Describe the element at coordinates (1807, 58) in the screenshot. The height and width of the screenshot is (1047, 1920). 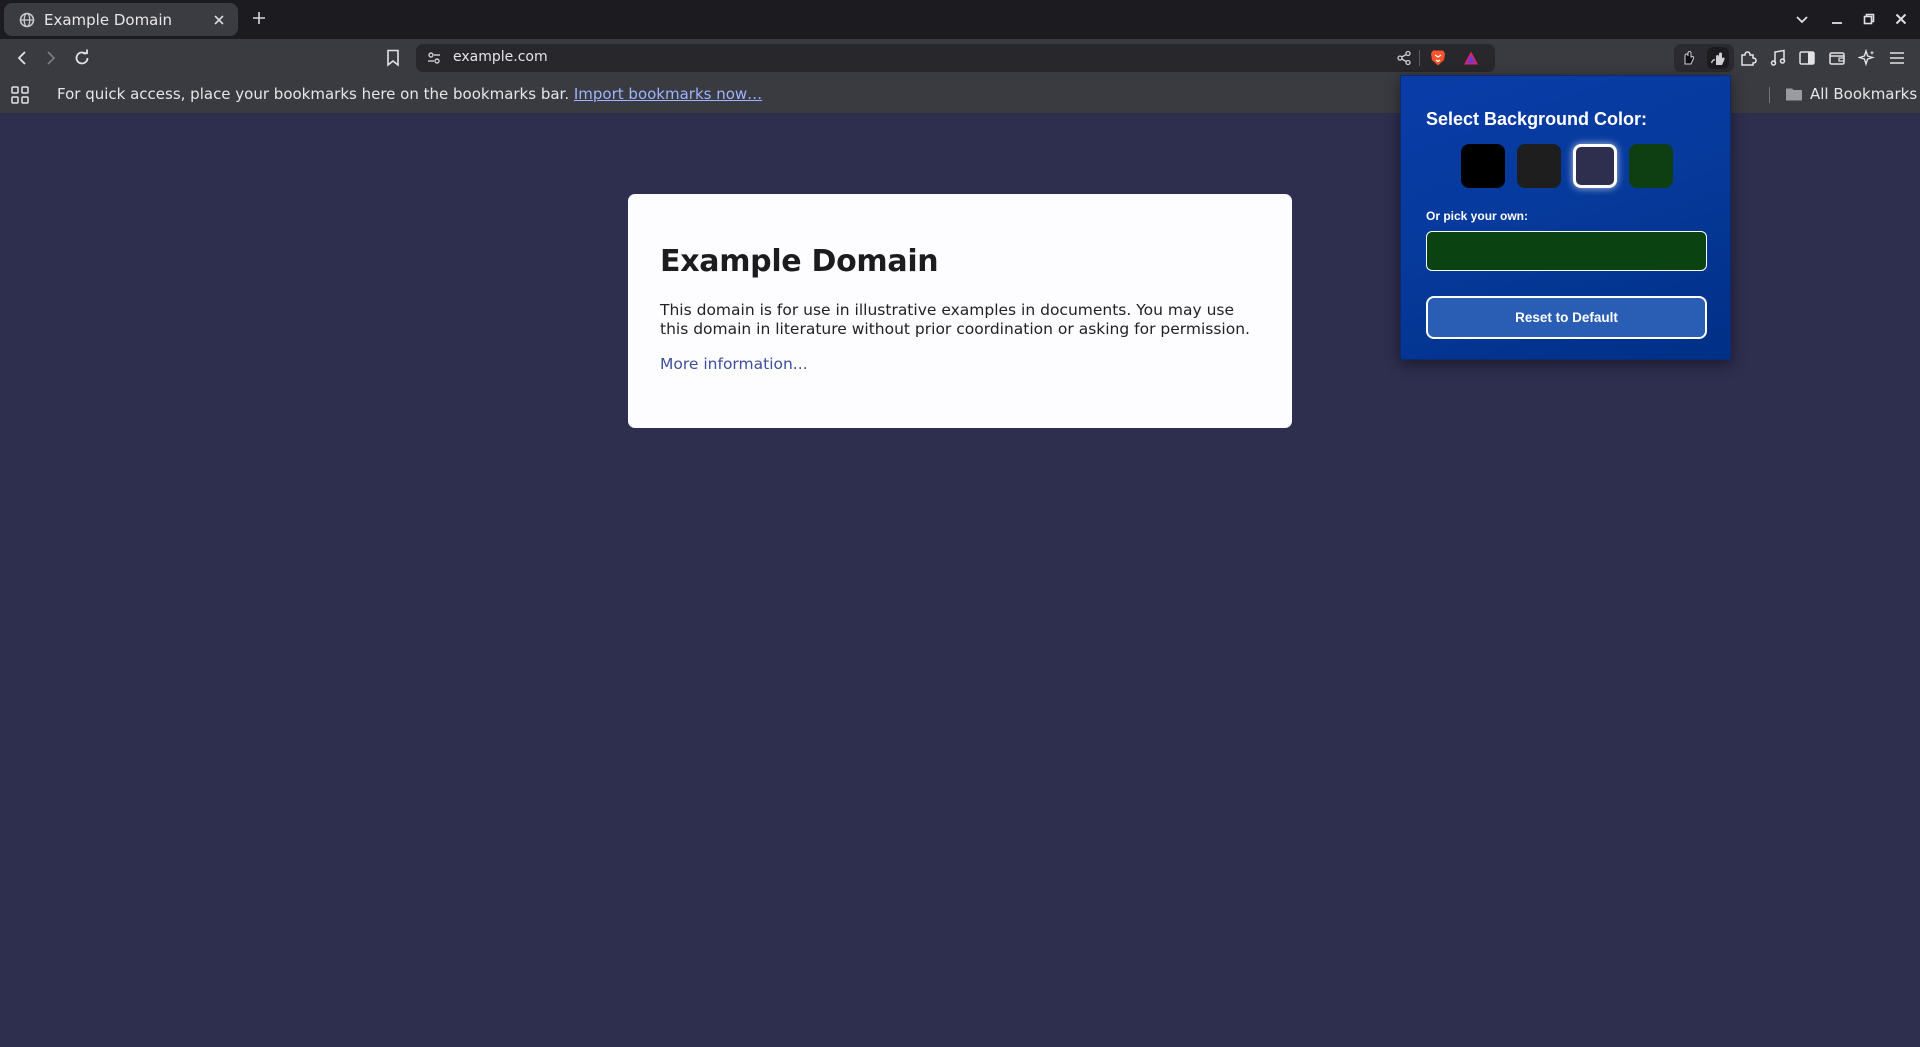
I see `sidebar-toggle-icon` at that location.